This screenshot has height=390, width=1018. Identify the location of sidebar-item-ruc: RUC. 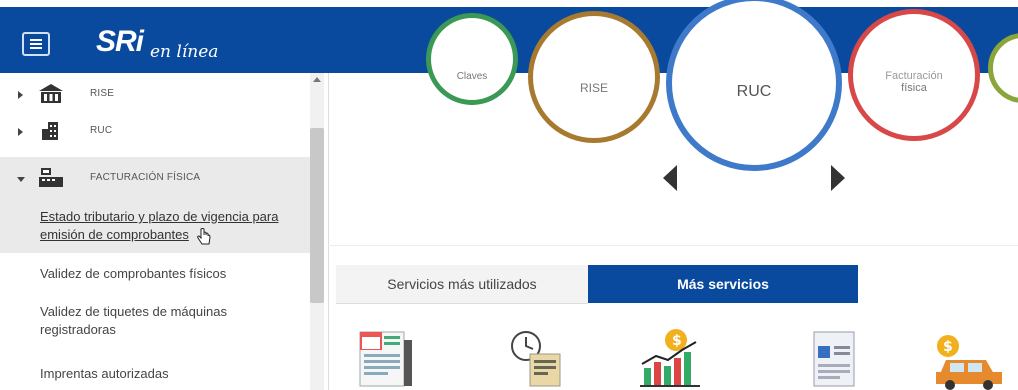
(155, 132).